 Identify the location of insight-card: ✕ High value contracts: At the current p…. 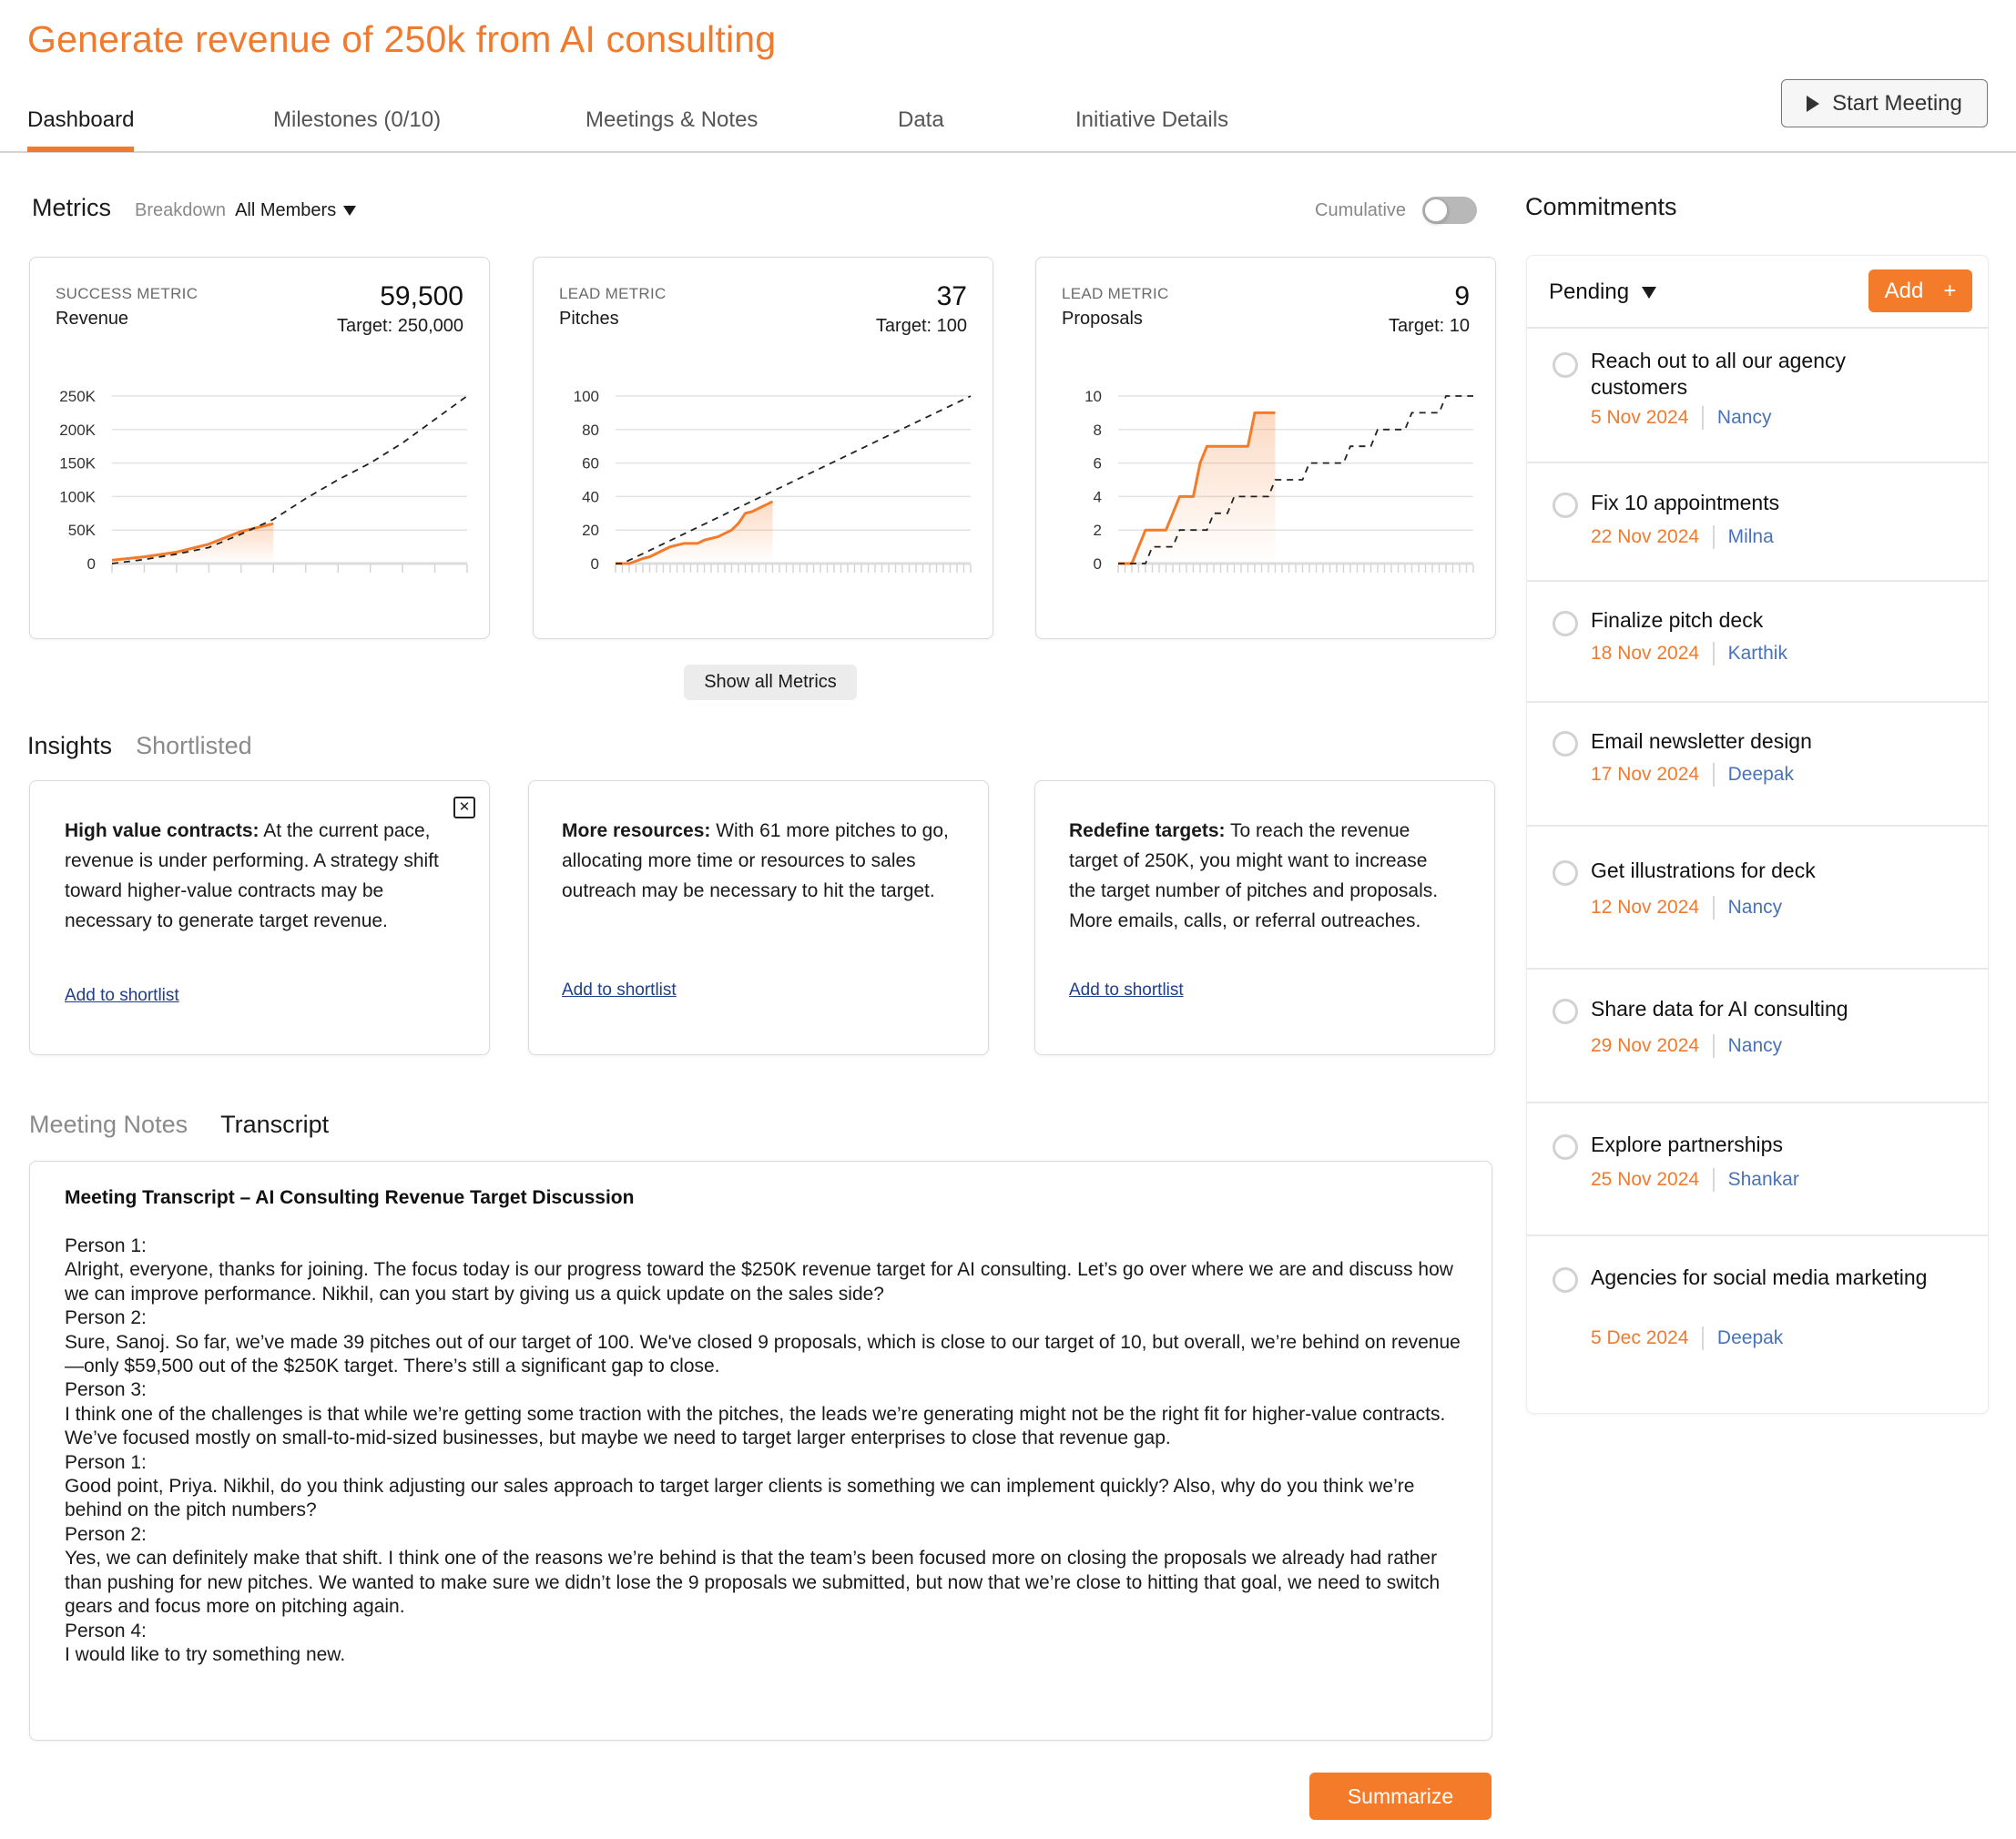
(259, 917).